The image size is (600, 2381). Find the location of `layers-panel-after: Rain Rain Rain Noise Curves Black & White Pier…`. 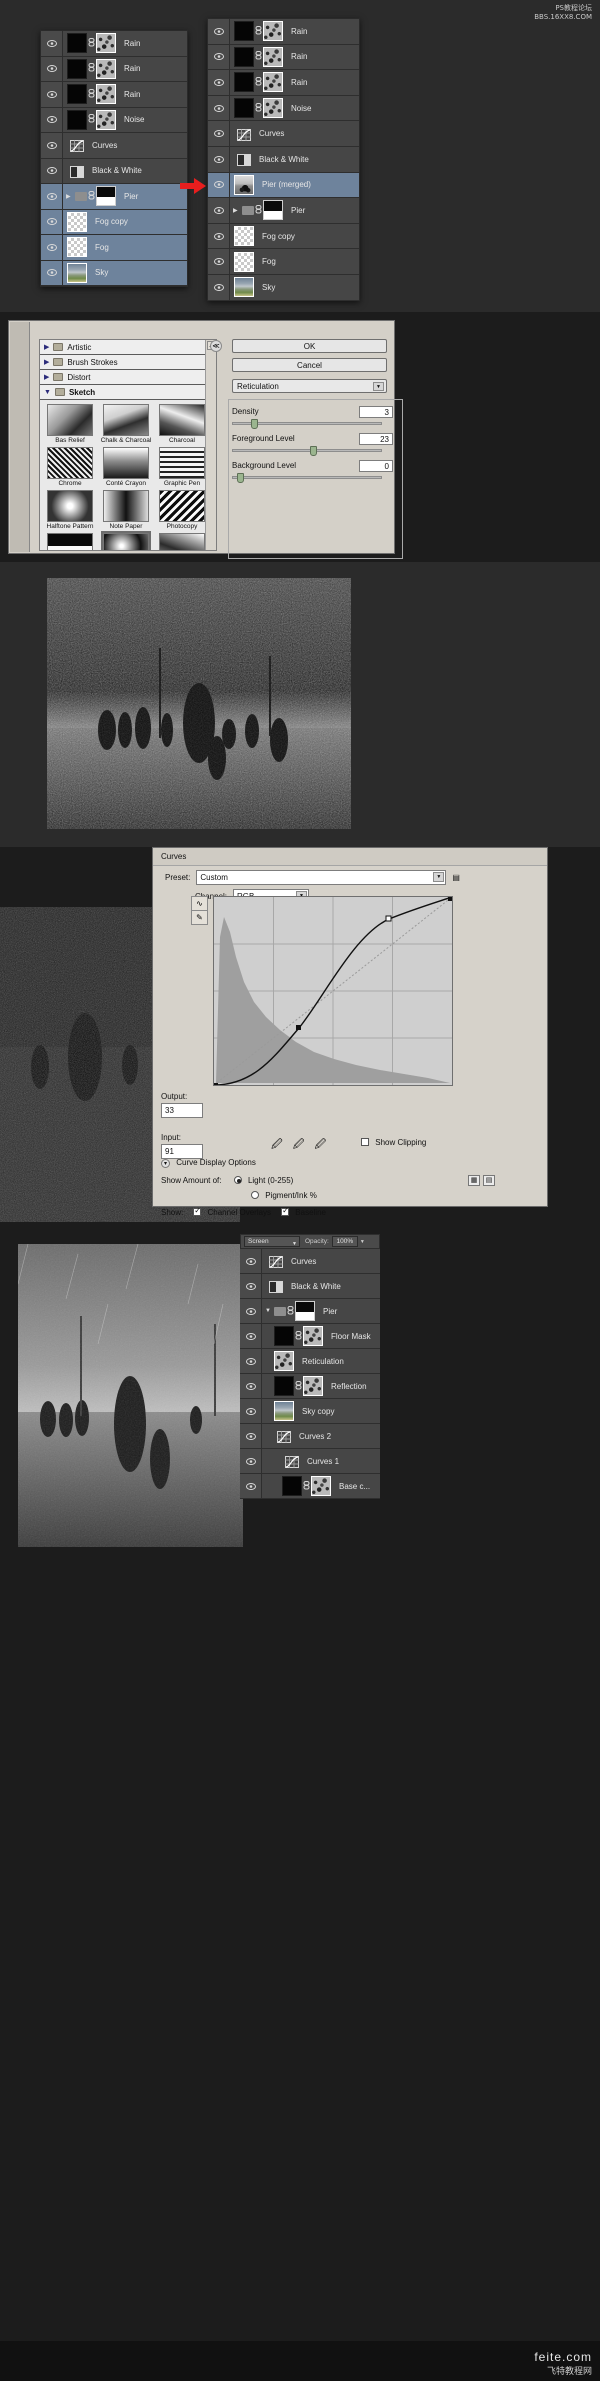

layers-panel-after: Rain Rain Rain Noise Curves Black & White Pier… is located at coordinates (283, 159).